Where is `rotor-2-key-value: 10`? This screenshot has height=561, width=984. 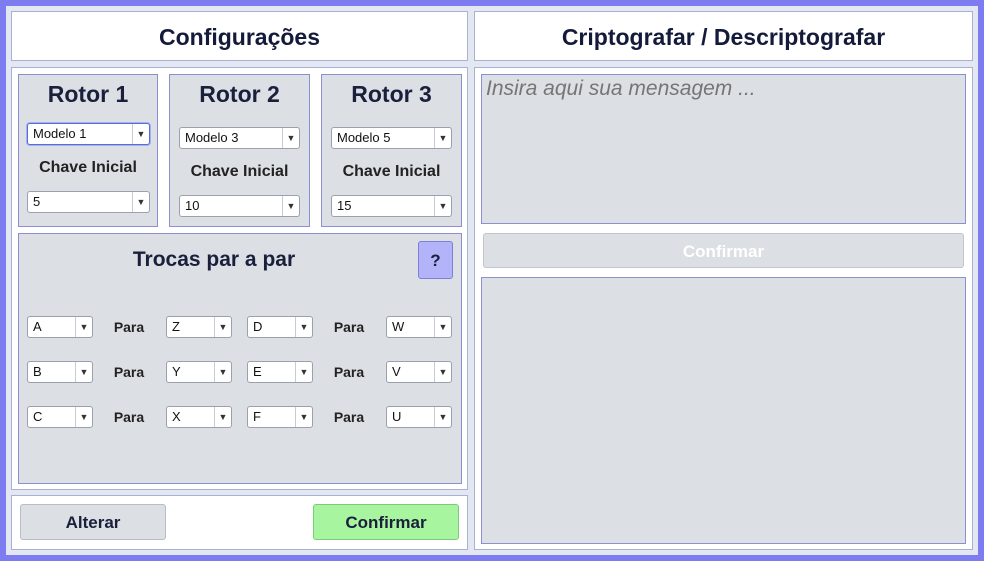 rotor-2-key-value: 10 is located at coordinates (192, 205).